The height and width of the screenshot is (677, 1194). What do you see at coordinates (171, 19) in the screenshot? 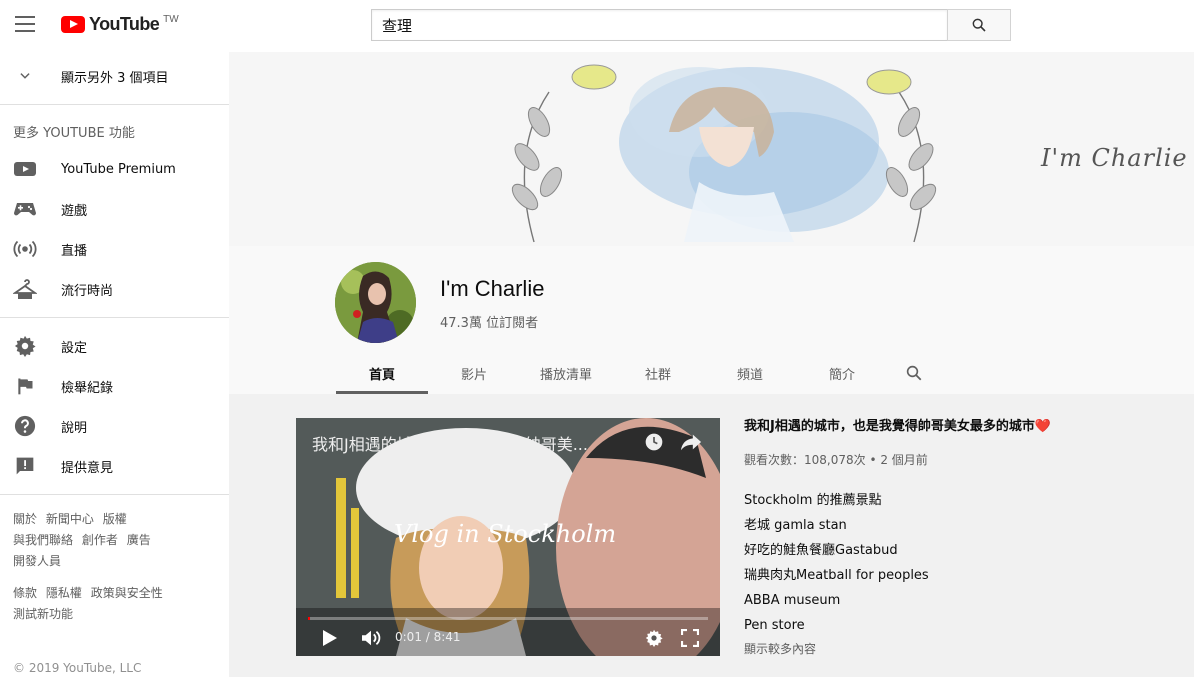
I see `region-code: TW` at bounding box center [171, 19].